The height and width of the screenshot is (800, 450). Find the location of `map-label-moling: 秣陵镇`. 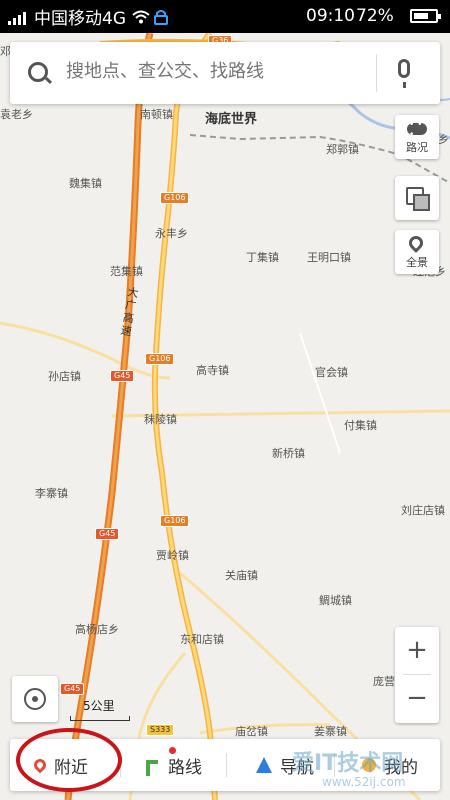

map-label-moling: 秣陵镇 is located at coordinates (160, 419).